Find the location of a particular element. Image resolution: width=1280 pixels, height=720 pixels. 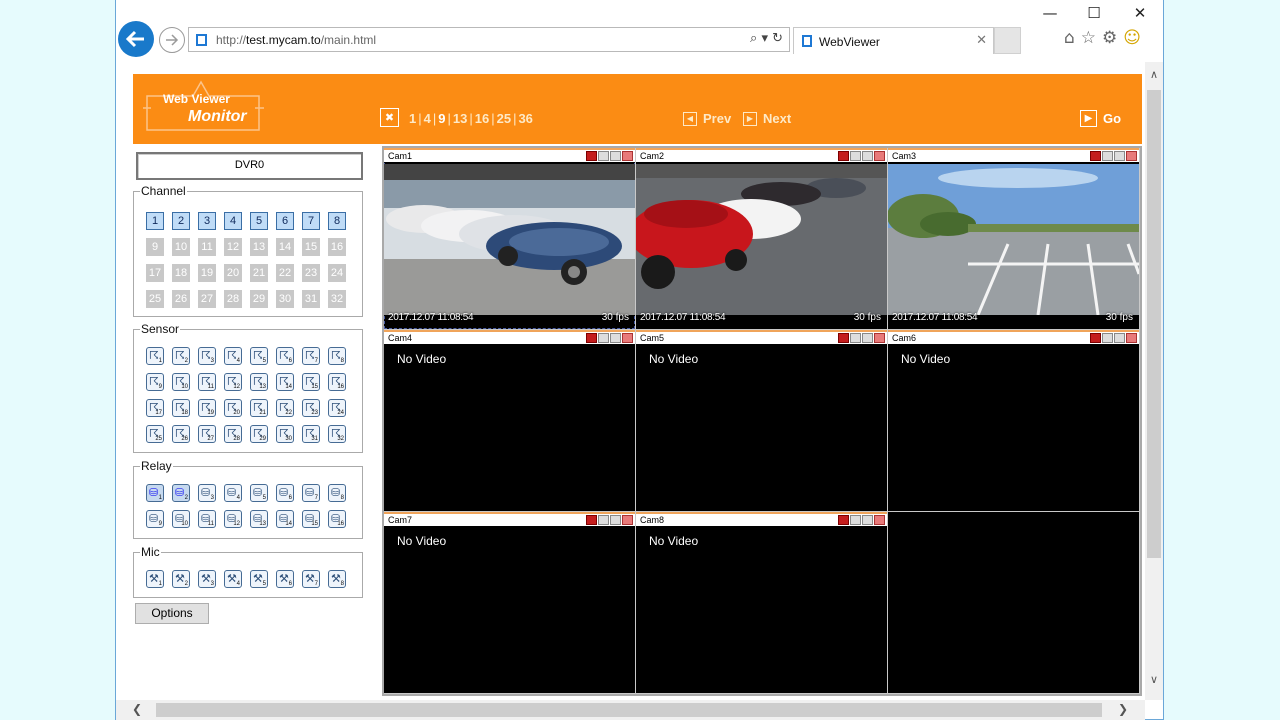

tab-webviewer: WebViewer ✕ is located at coordinates (893, 40).